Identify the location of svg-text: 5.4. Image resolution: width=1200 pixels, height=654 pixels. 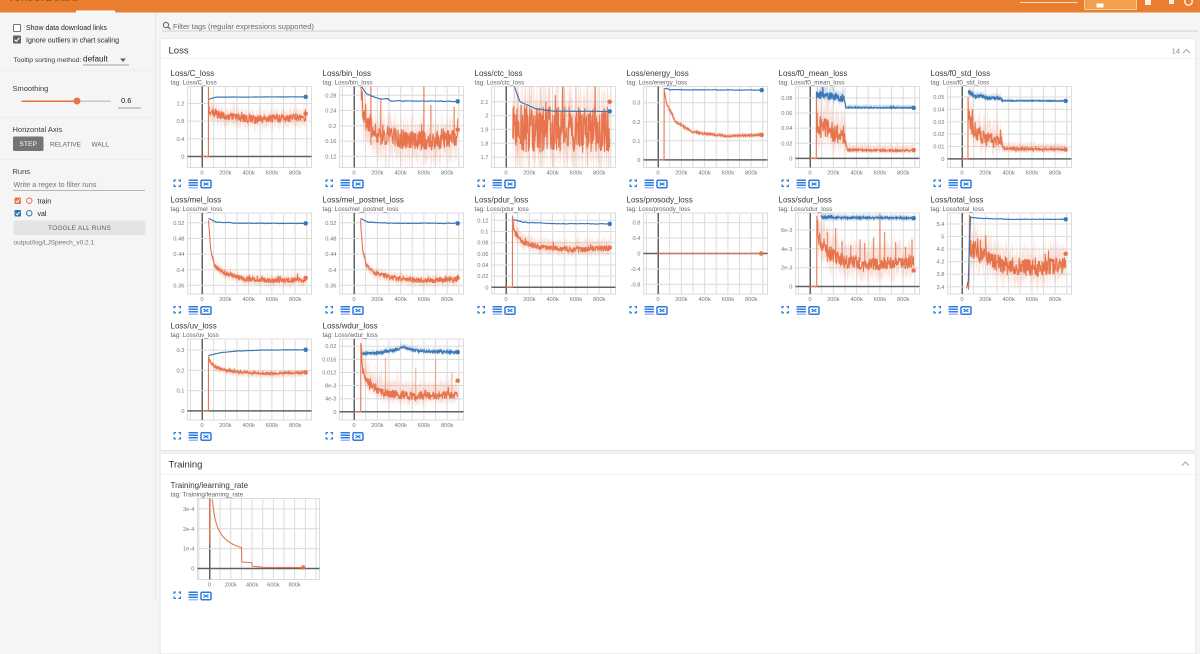
(941, 225).